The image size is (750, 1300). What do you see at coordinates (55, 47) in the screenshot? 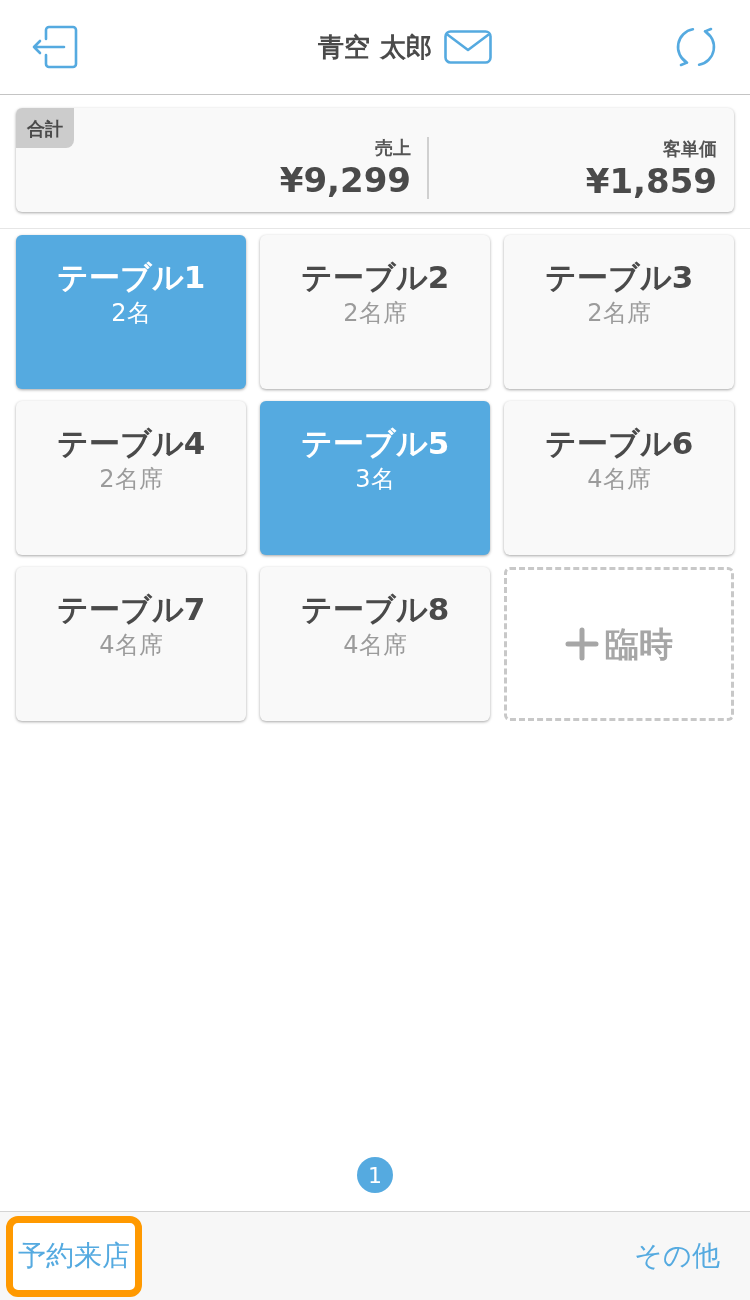
I see `logout-icon` at bounding box center [55, 47].